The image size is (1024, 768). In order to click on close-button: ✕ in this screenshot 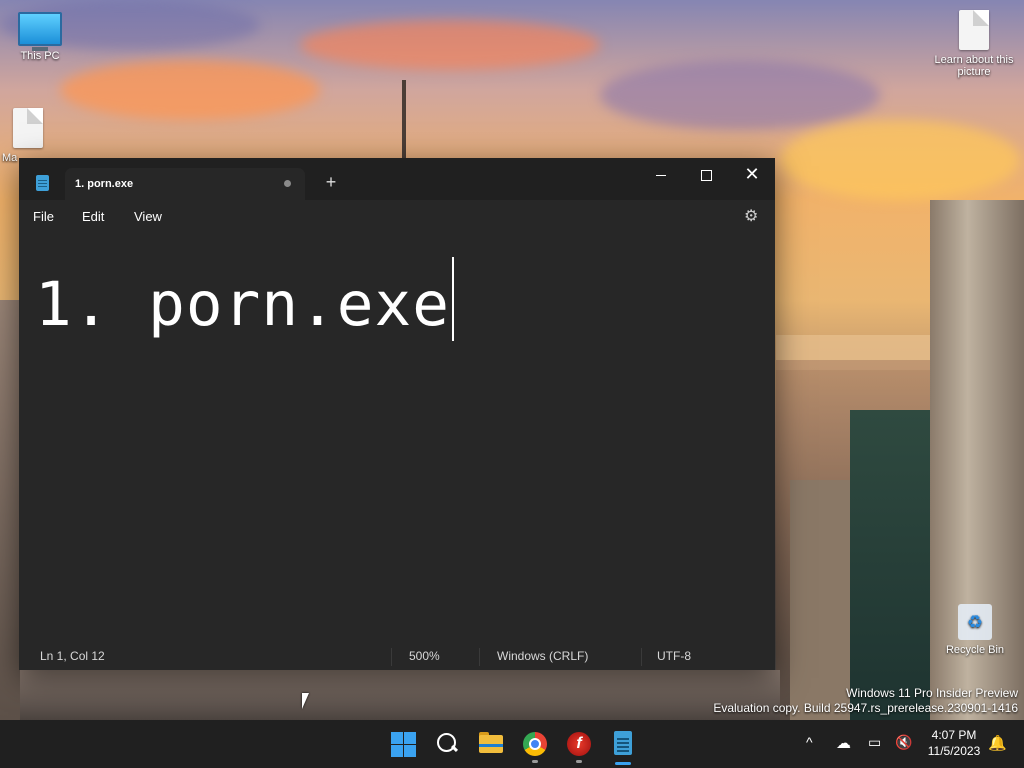, I will do `click(752, 174)`.